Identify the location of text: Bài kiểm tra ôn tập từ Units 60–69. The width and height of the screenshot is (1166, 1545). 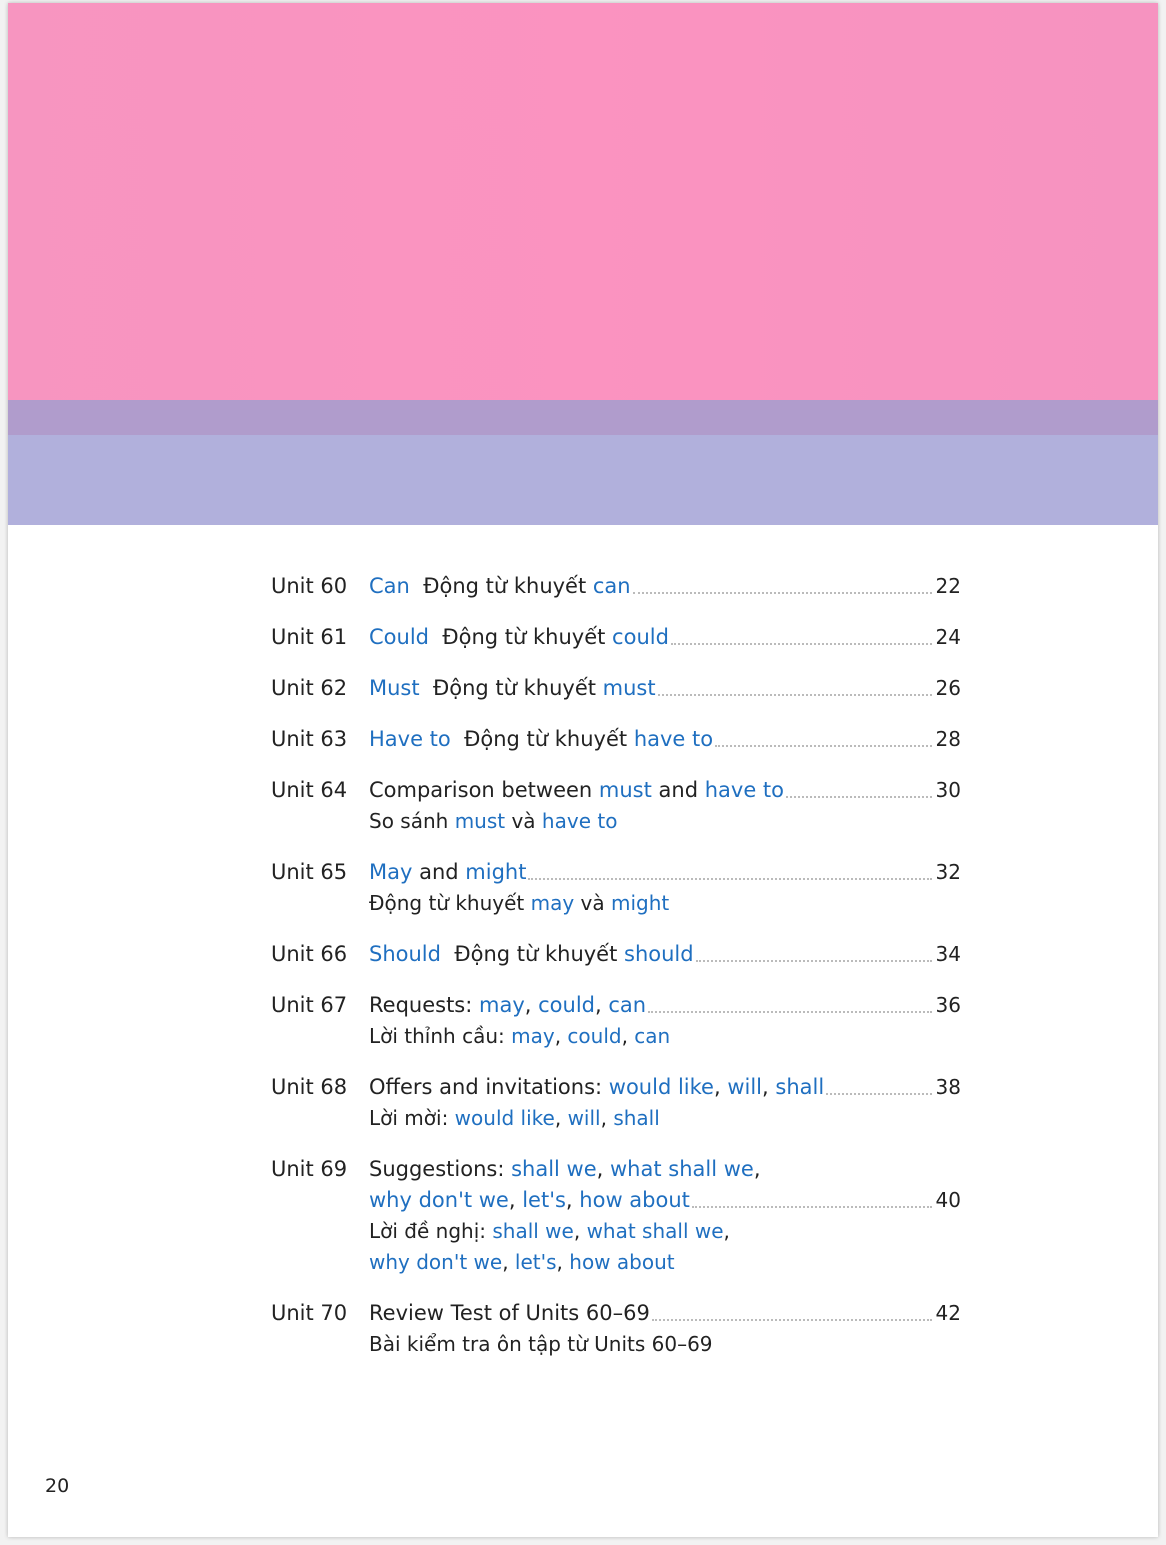
(541, 1344).